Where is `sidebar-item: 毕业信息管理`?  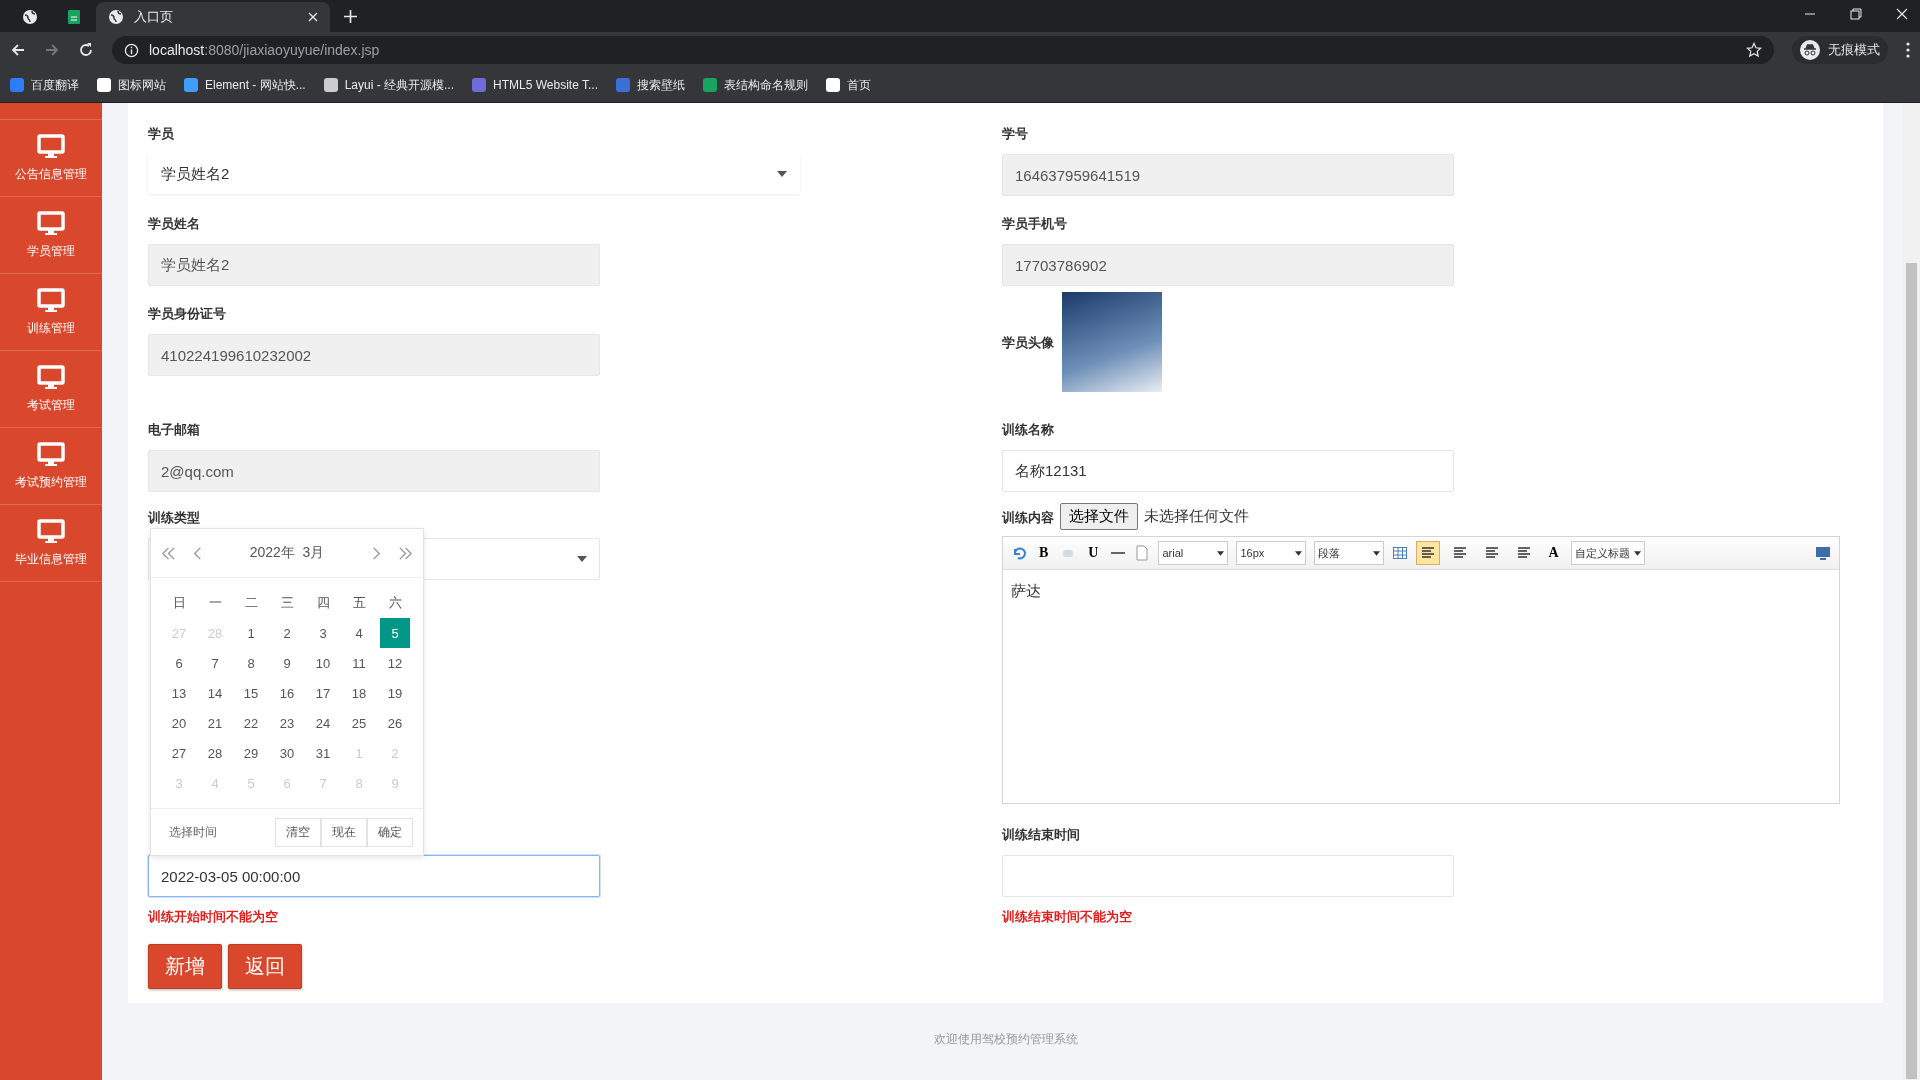
sidebar-item: 毕业信息管理 is located at coordinates (51, 543).